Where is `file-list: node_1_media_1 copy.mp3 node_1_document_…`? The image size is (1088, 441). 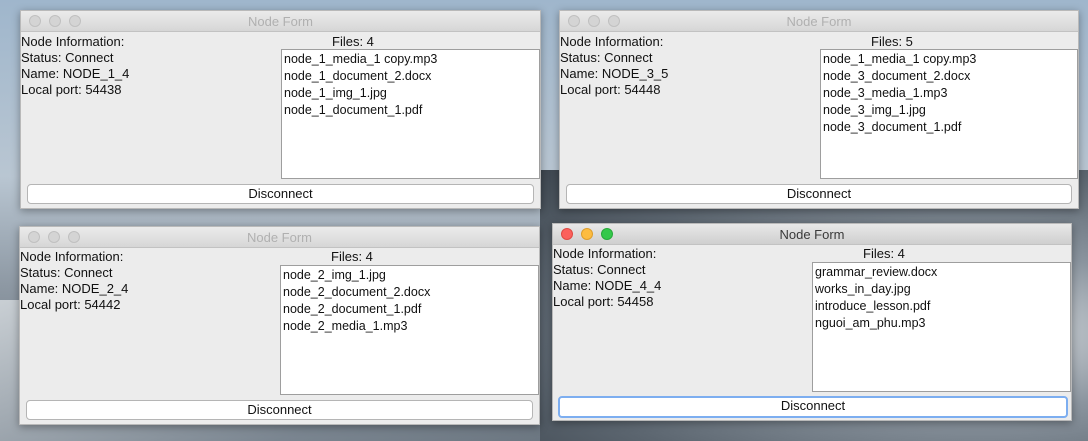
file-list: node_1_media_1 copy.mp3 node_1_document_… is located at coordinates (410, 114).